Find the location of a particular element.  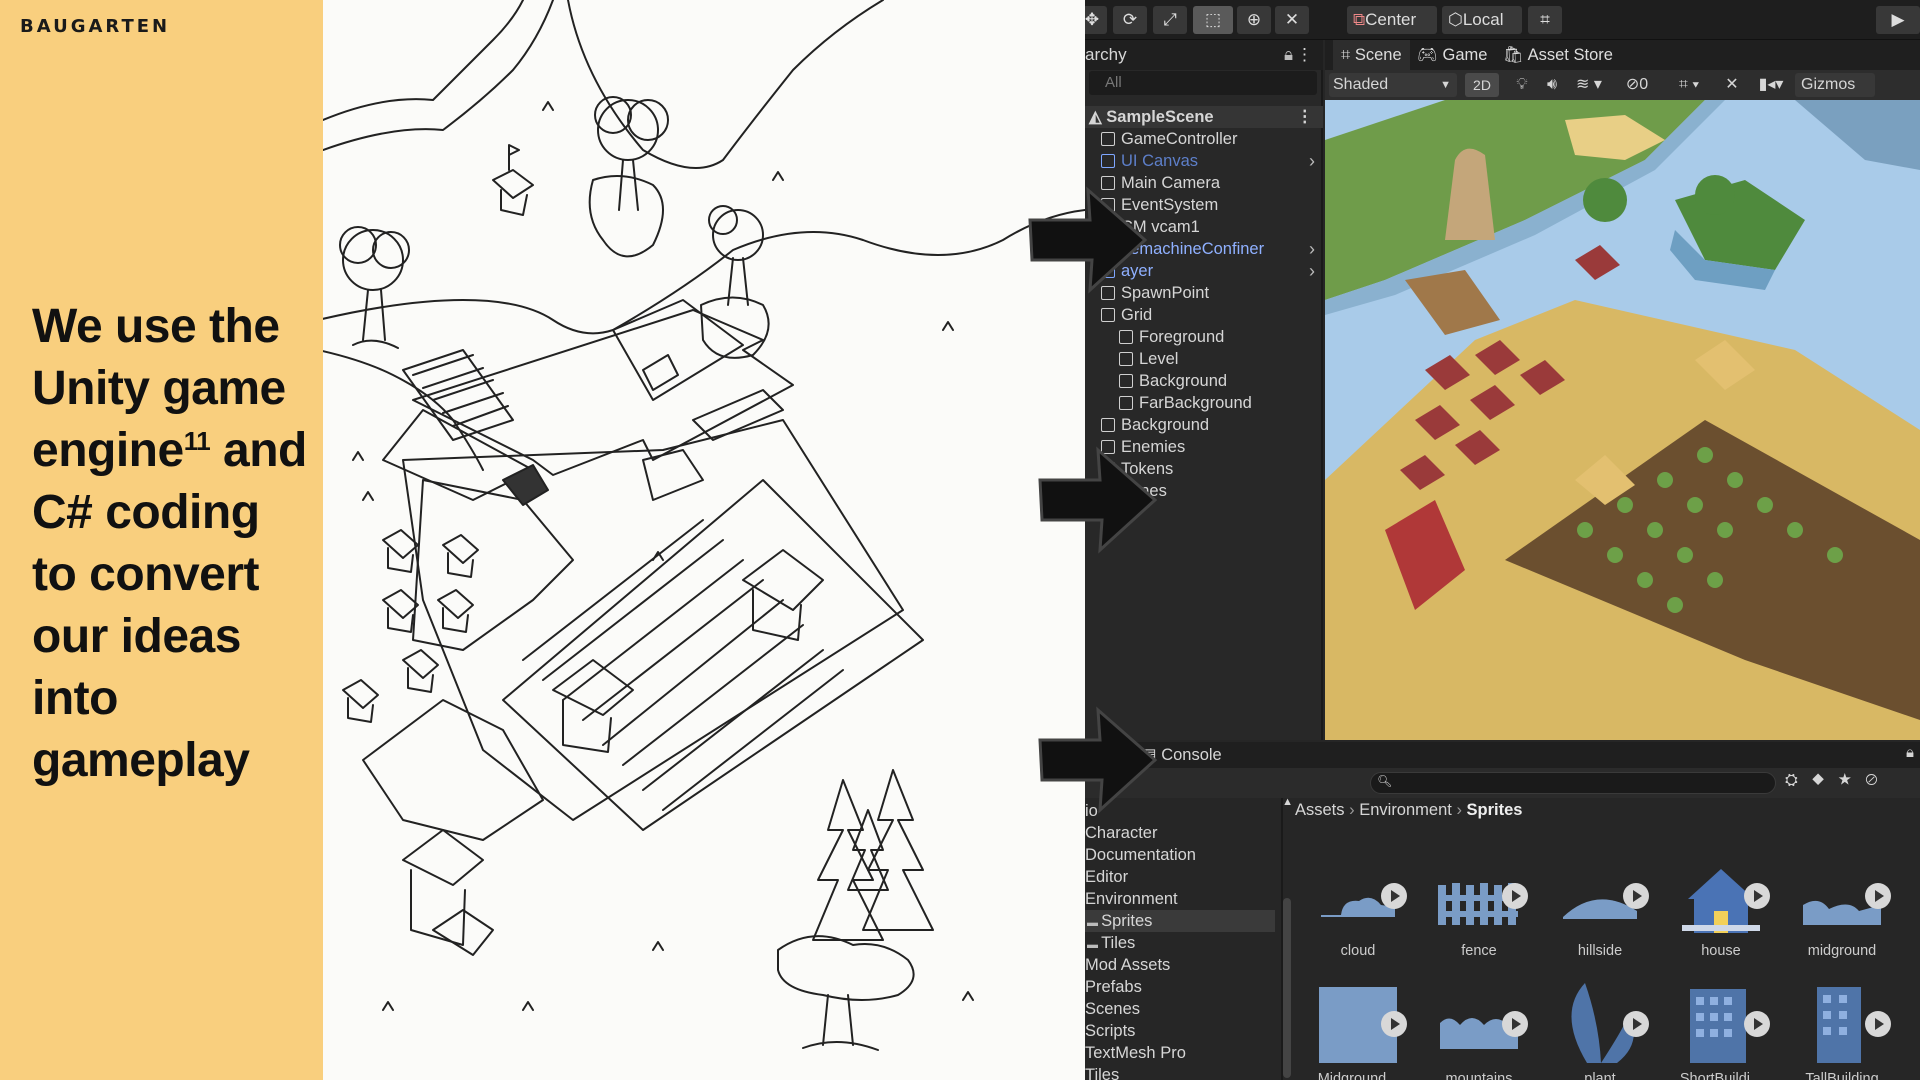

folder-item: ▬ Sprites is located at coordinates (1180, 921).